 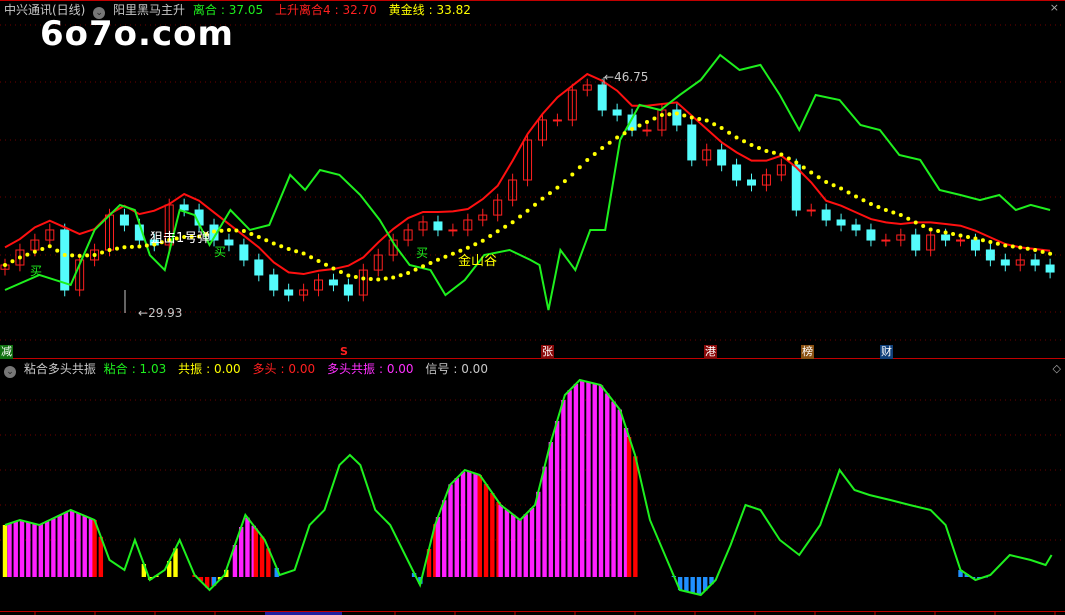 I want to click on legend-huangjinxian: 黄金线: 33.82, so click(x=429, y=10).